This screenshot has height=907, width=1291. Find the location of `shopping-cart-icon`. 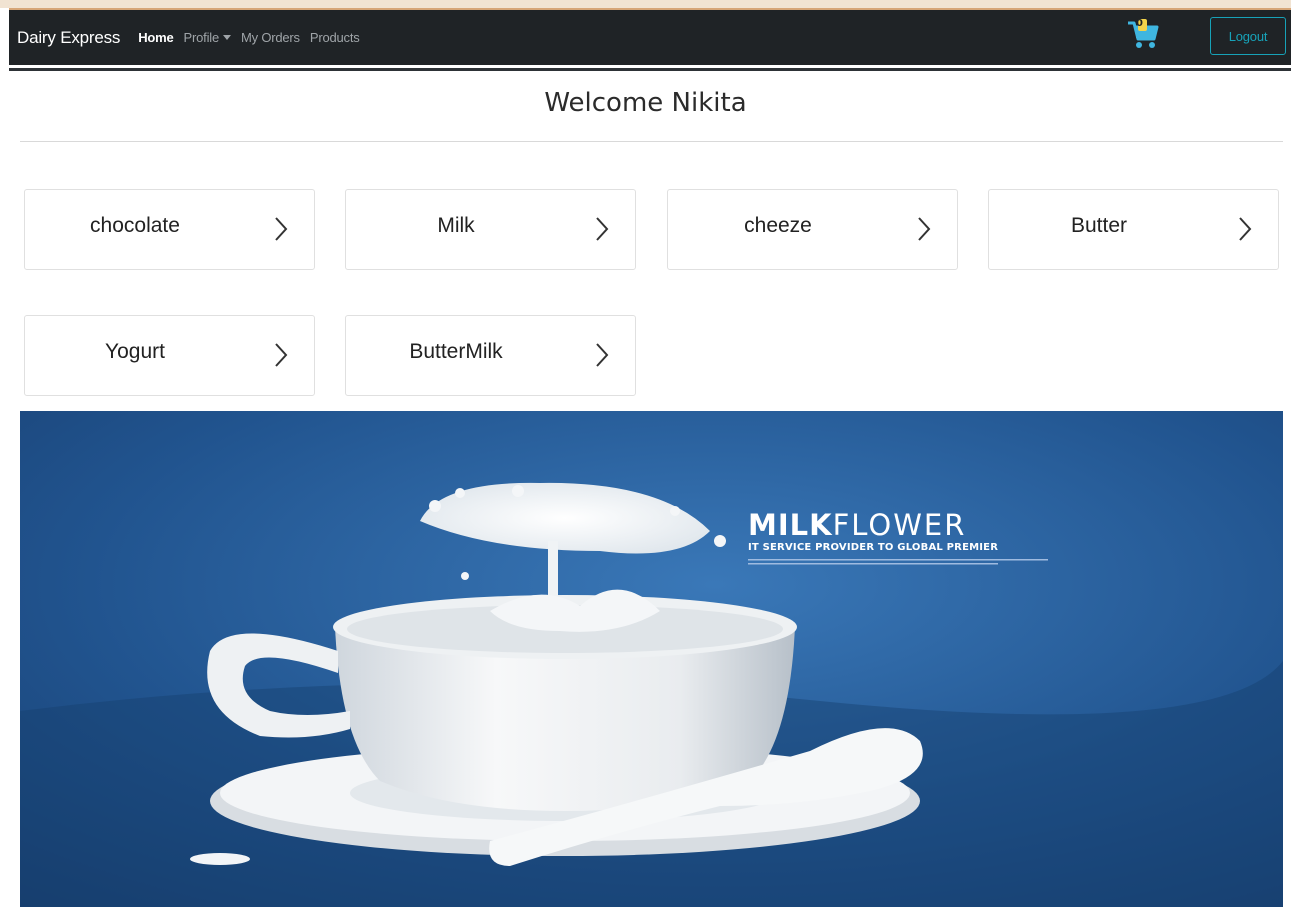

shopping-cart-icon is located at coordinates (1143, 33).